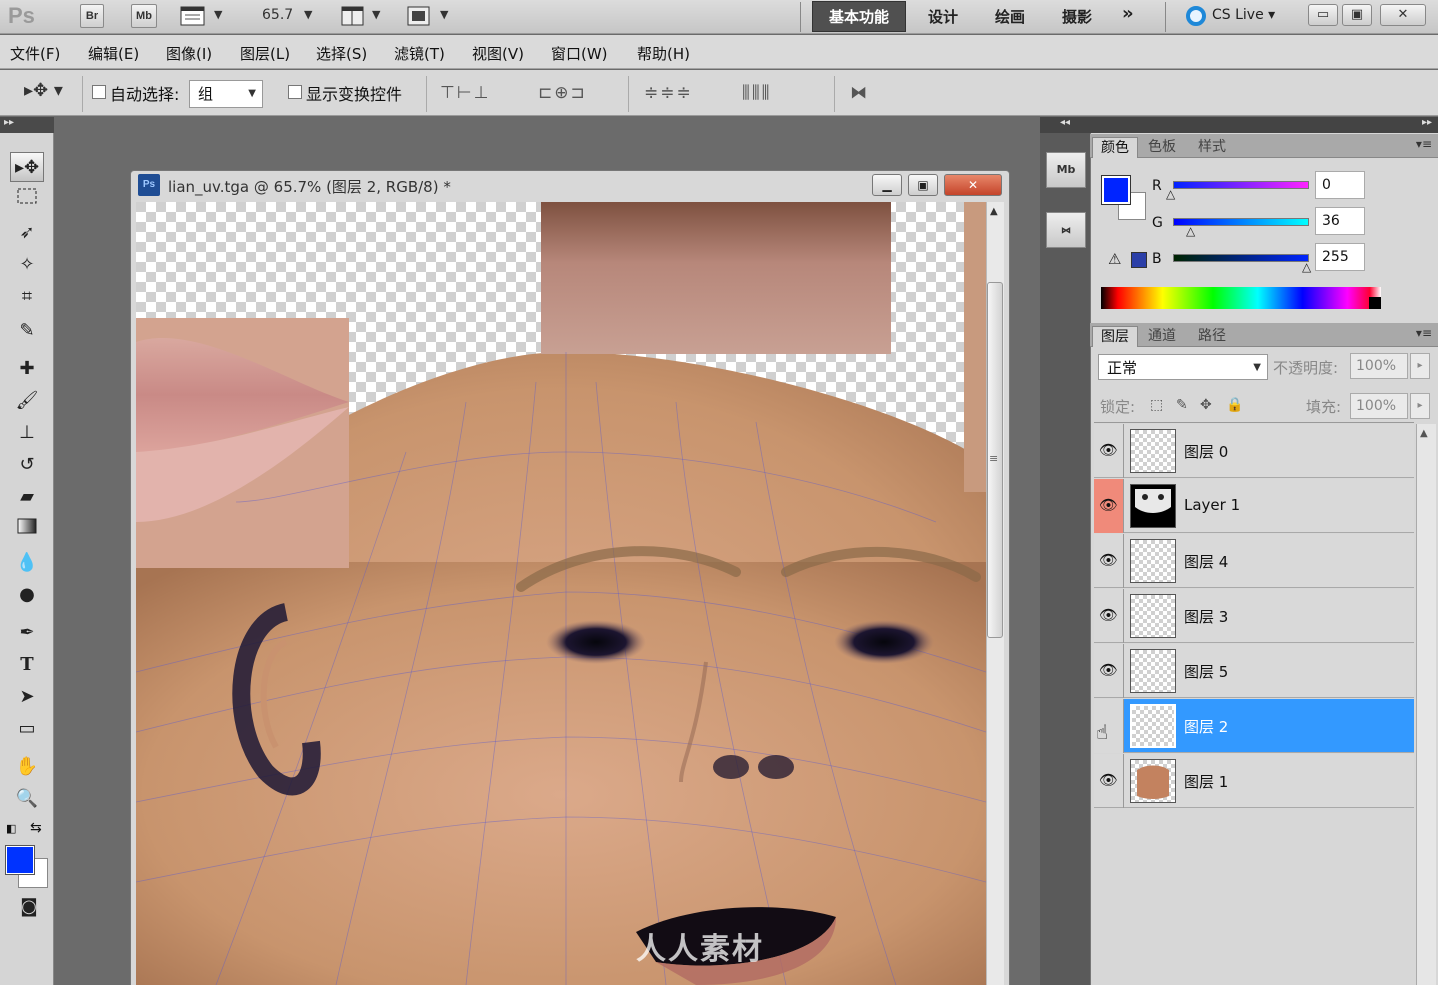 This screenshot has width=1438, height=985. Describe the element at coordinates (562, 93) in the screenshot. I see `align-left-edges-icon: ⊏⊕⊐` at that location.